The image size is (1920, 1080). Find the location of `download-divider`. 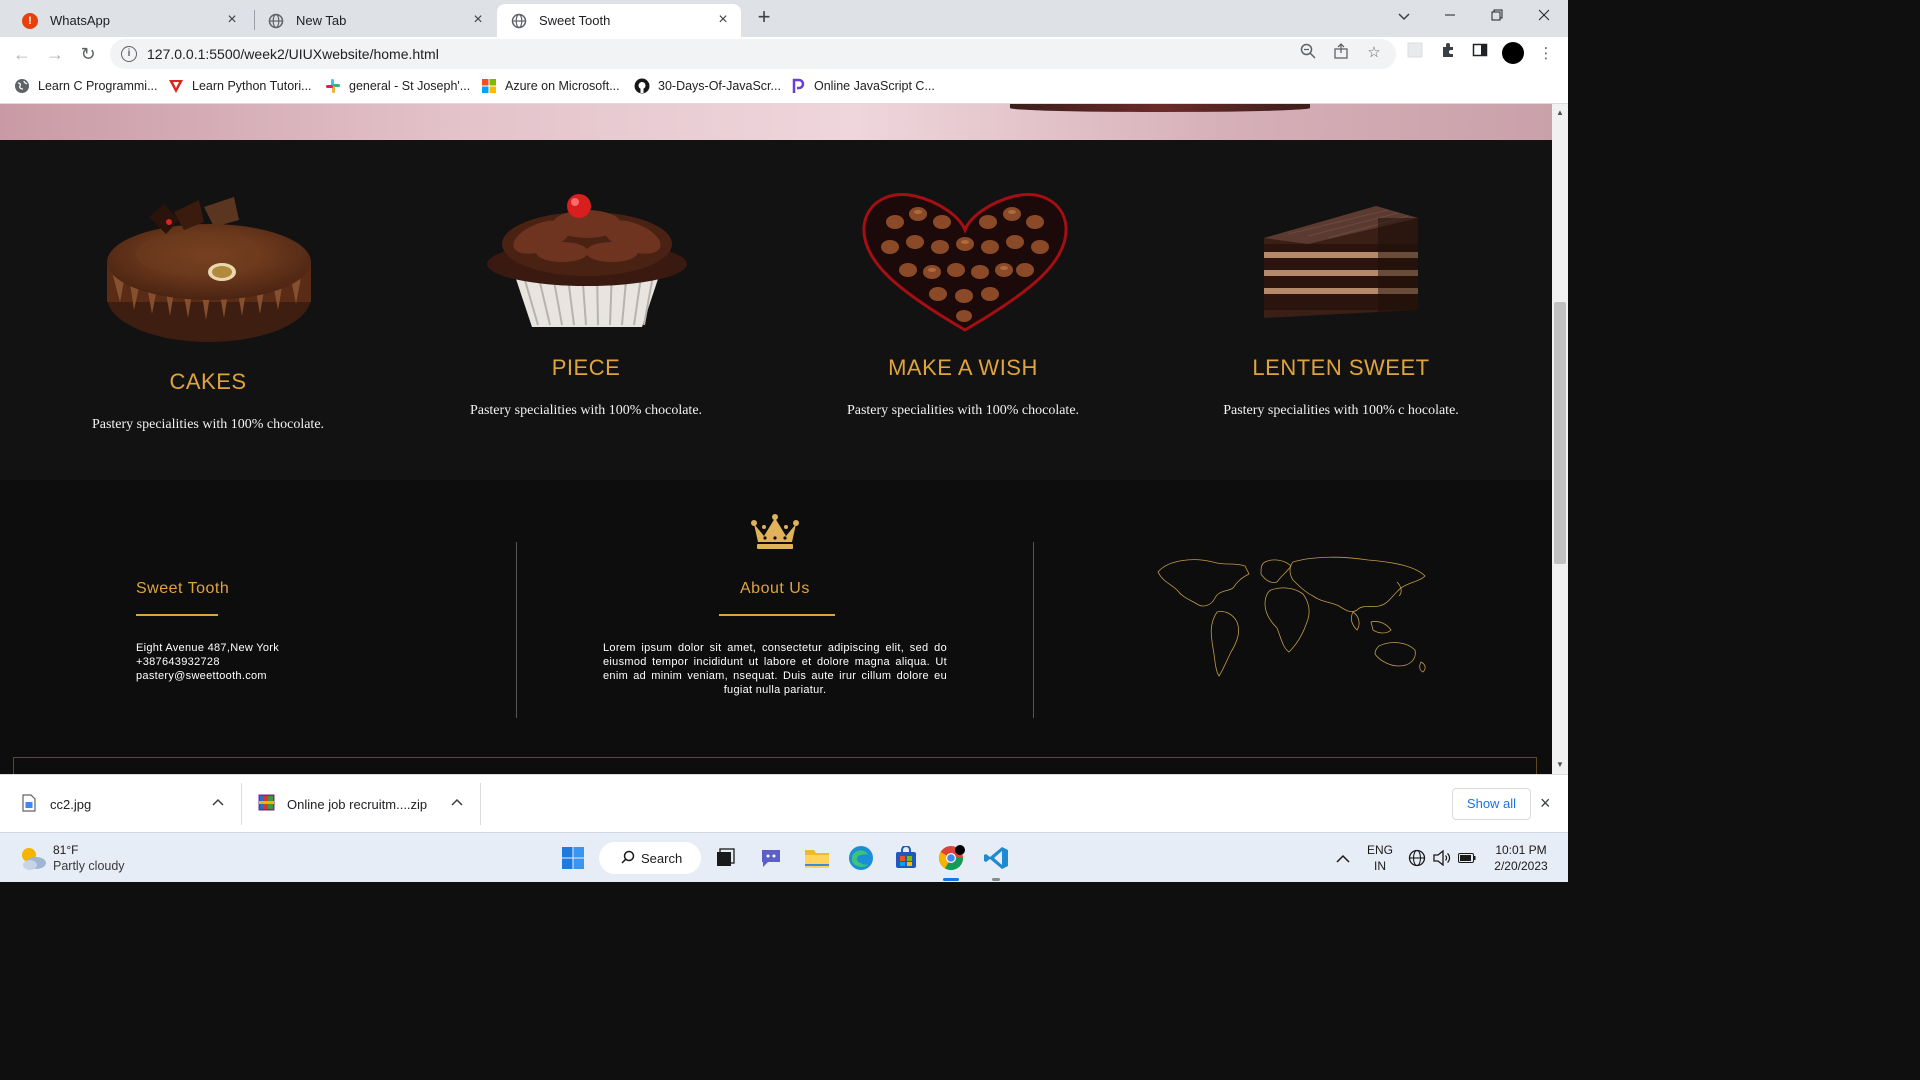

download-divider is located at coordinates (480, 804).